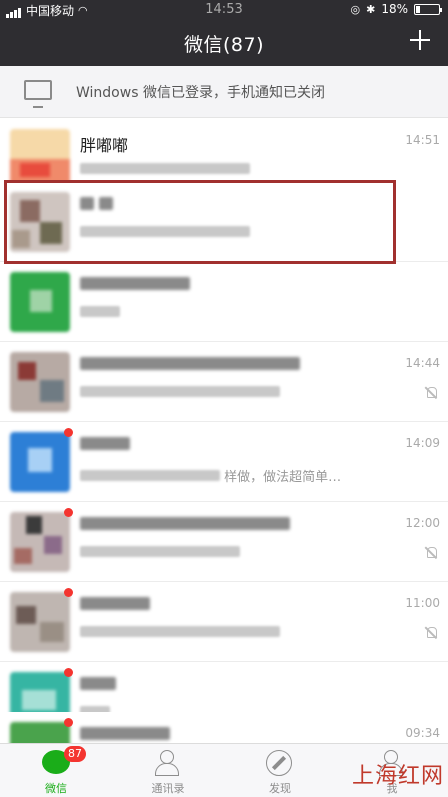  What do you see at coordinates (224, 542) in the screenshot?
I see `chat-row: 12:00` at bounding box center [224, 542].